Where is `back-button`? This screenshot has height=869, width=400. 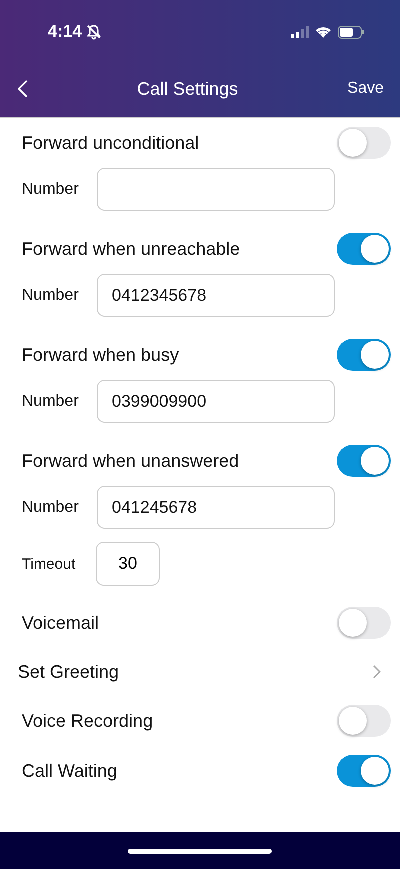
back-button is located at coordinates (23, 89).